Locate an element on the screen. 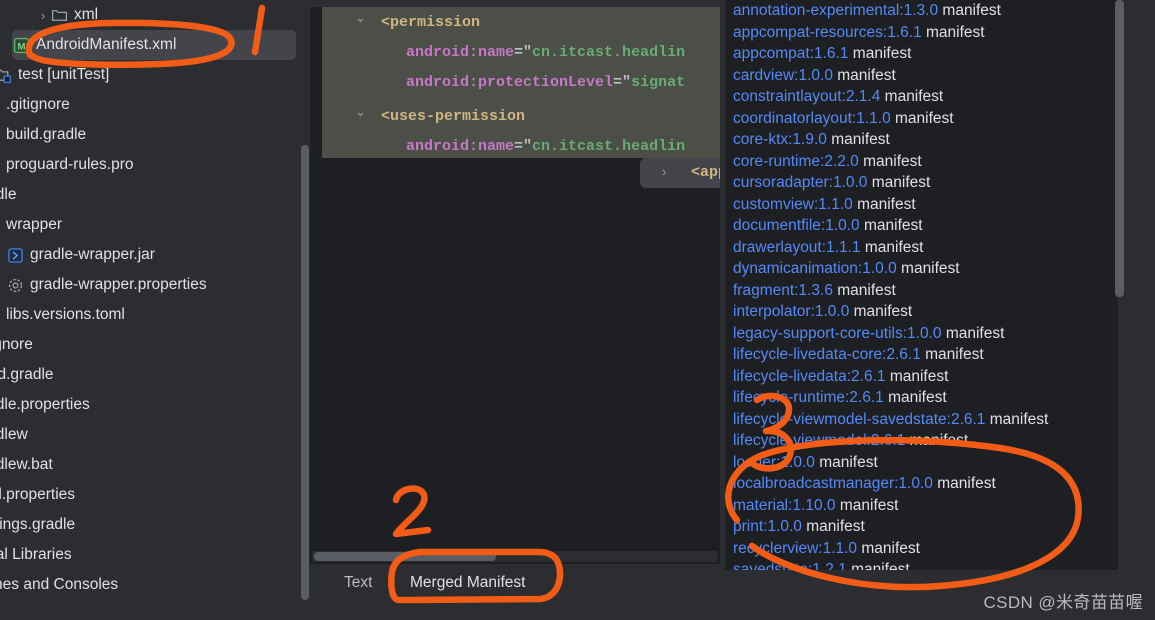  manifest-source-row: cursoradapter:1.0.0 manifest is located at coordinates (925, 183).